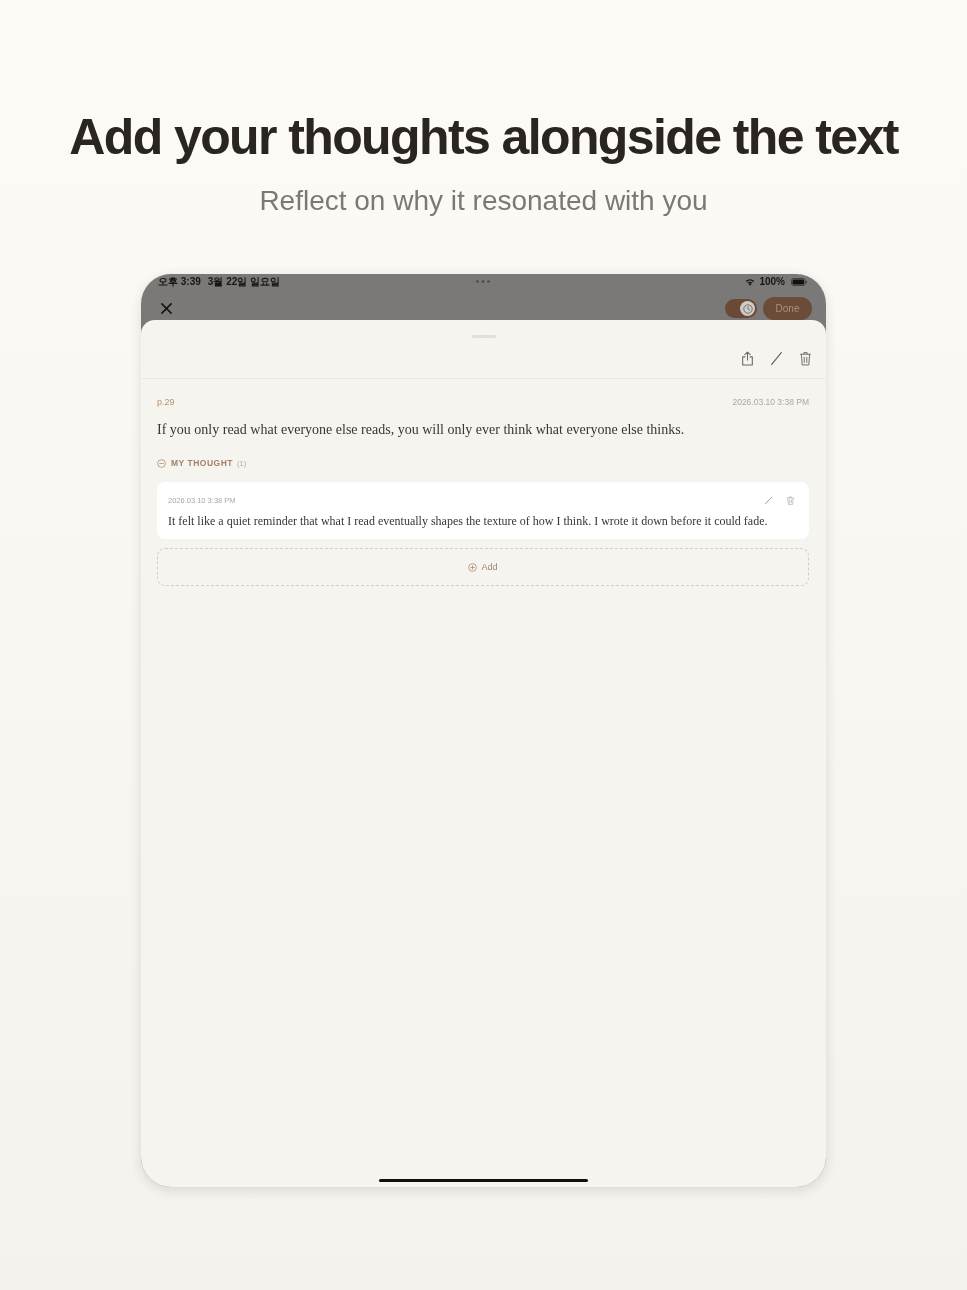 Image resolution: width=967 pixels, height=1290 pixels. What do you see at coordinates (421, 430) in the screenshot?
I see `highlight-quote: If you only read what everyone else reads, you will only ever think what everyone else thinks.` at bounding box center [421, 430].